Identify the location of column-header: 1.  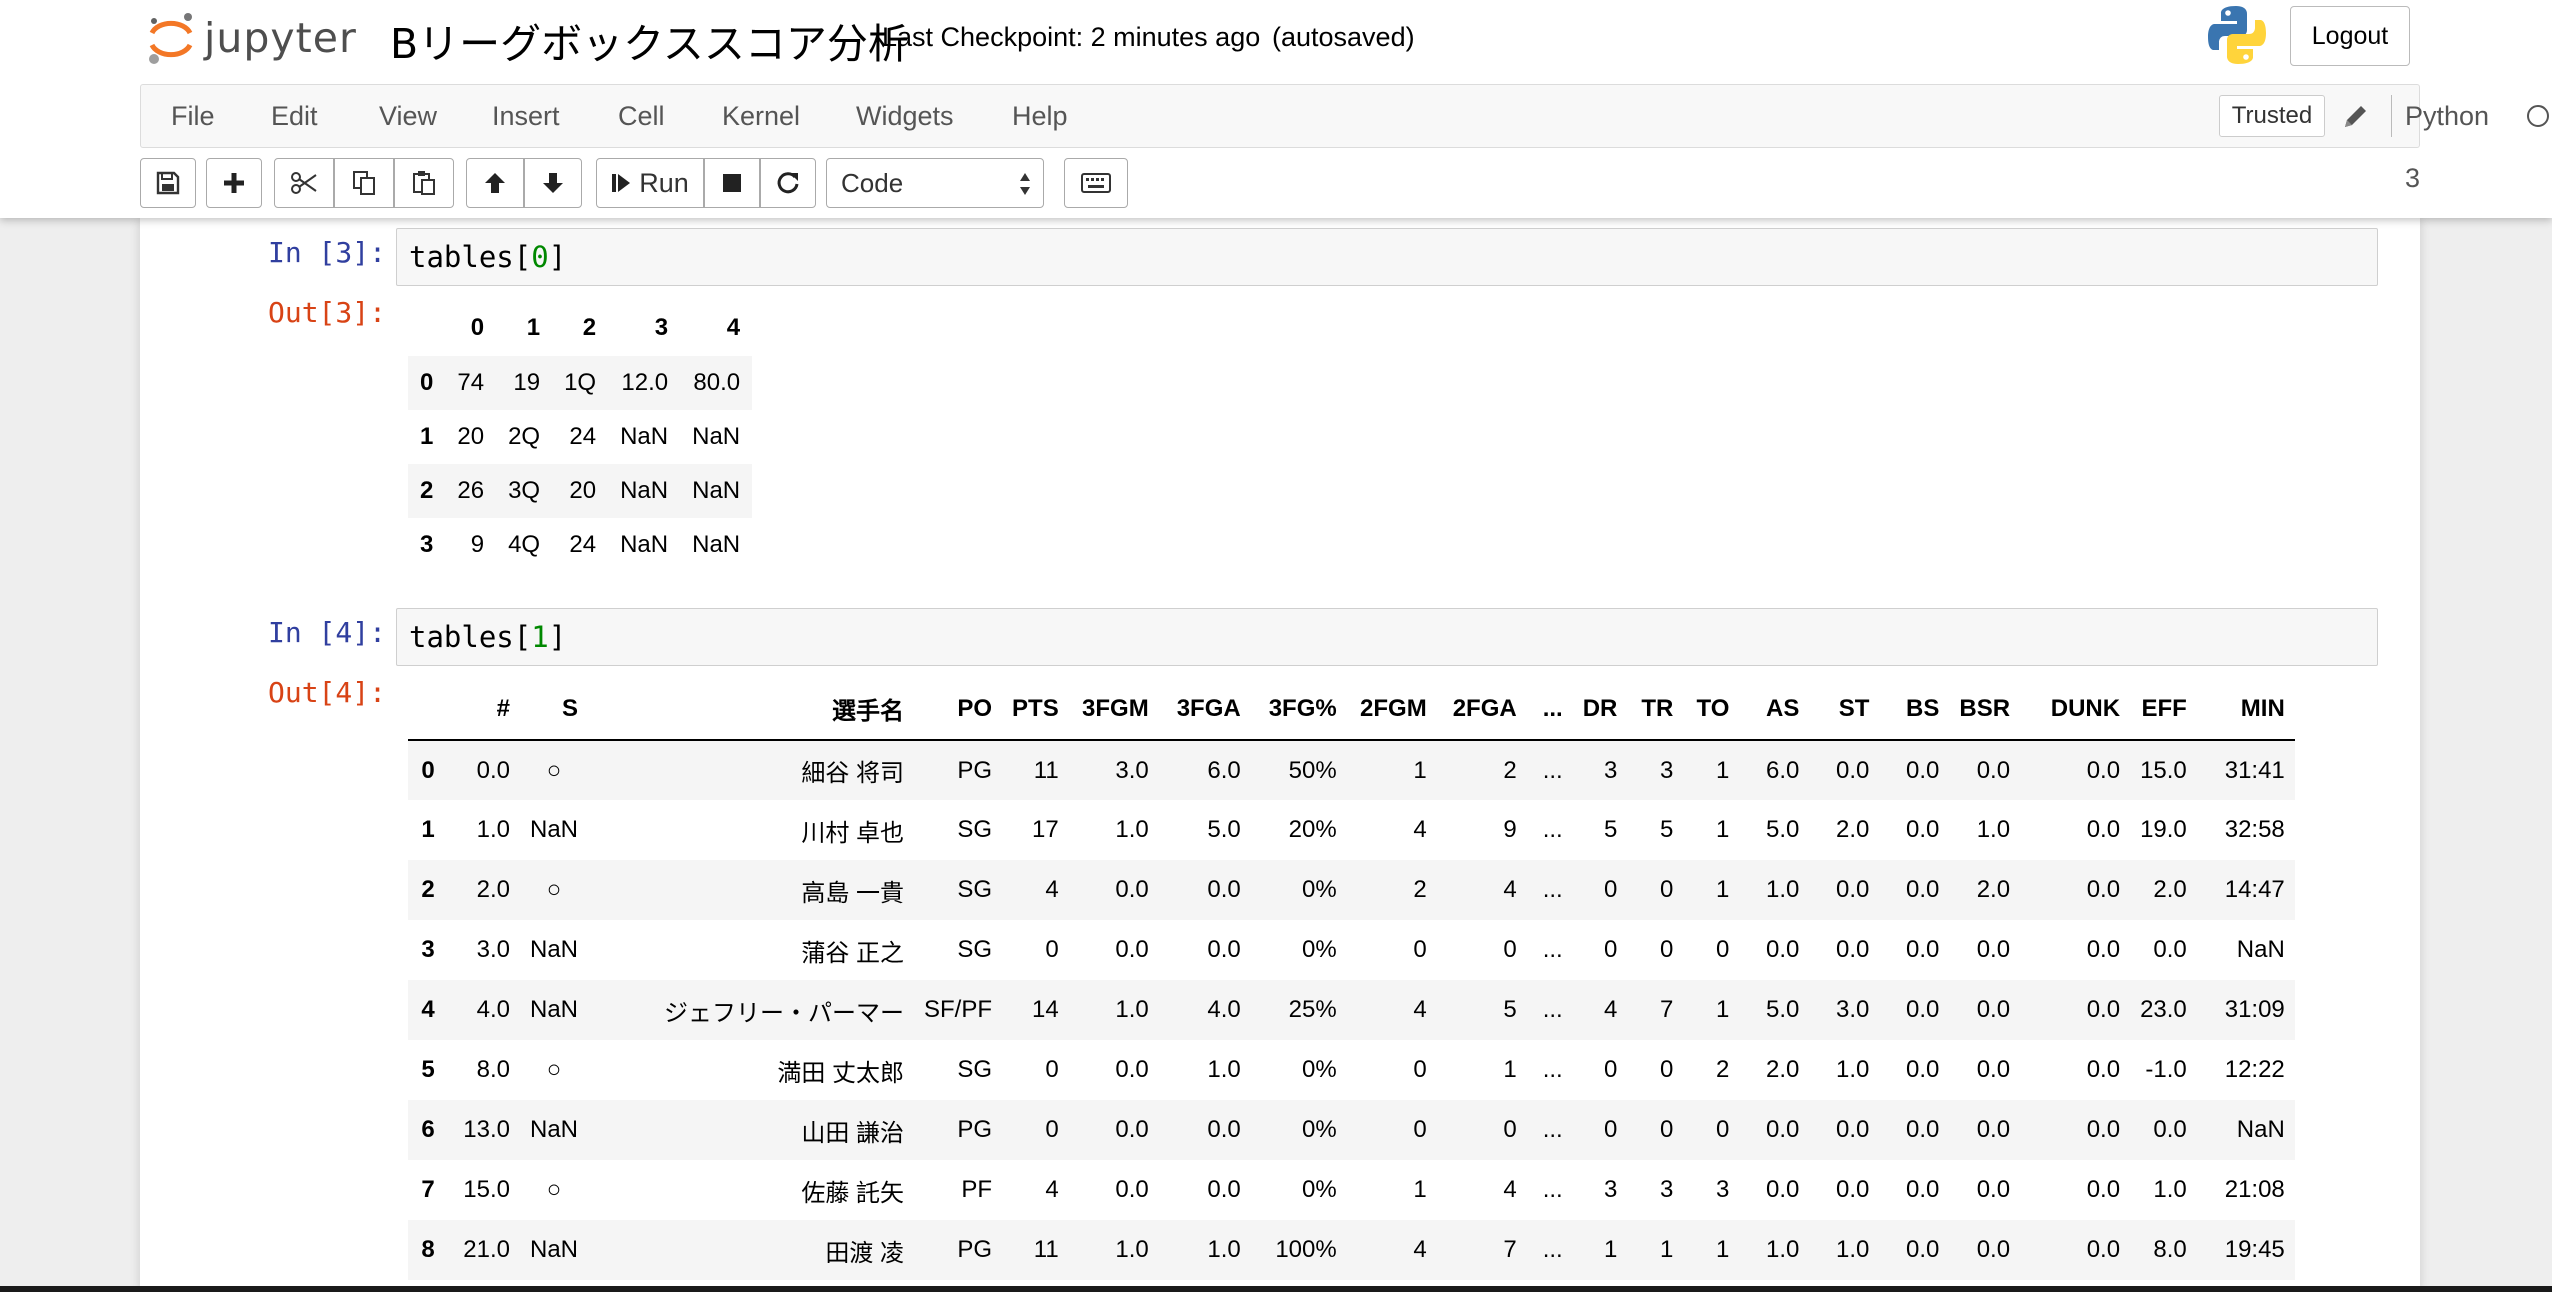
(533, 327).